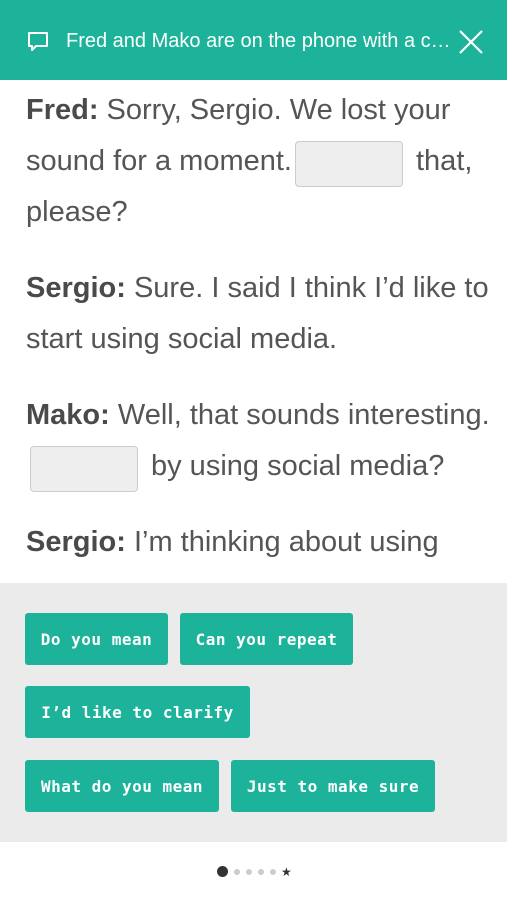 The height and width of the screenshot is (900, 507). Describe the element at coordinates (222, 871) in the screenshot. I see `page-dot-active` at that location.